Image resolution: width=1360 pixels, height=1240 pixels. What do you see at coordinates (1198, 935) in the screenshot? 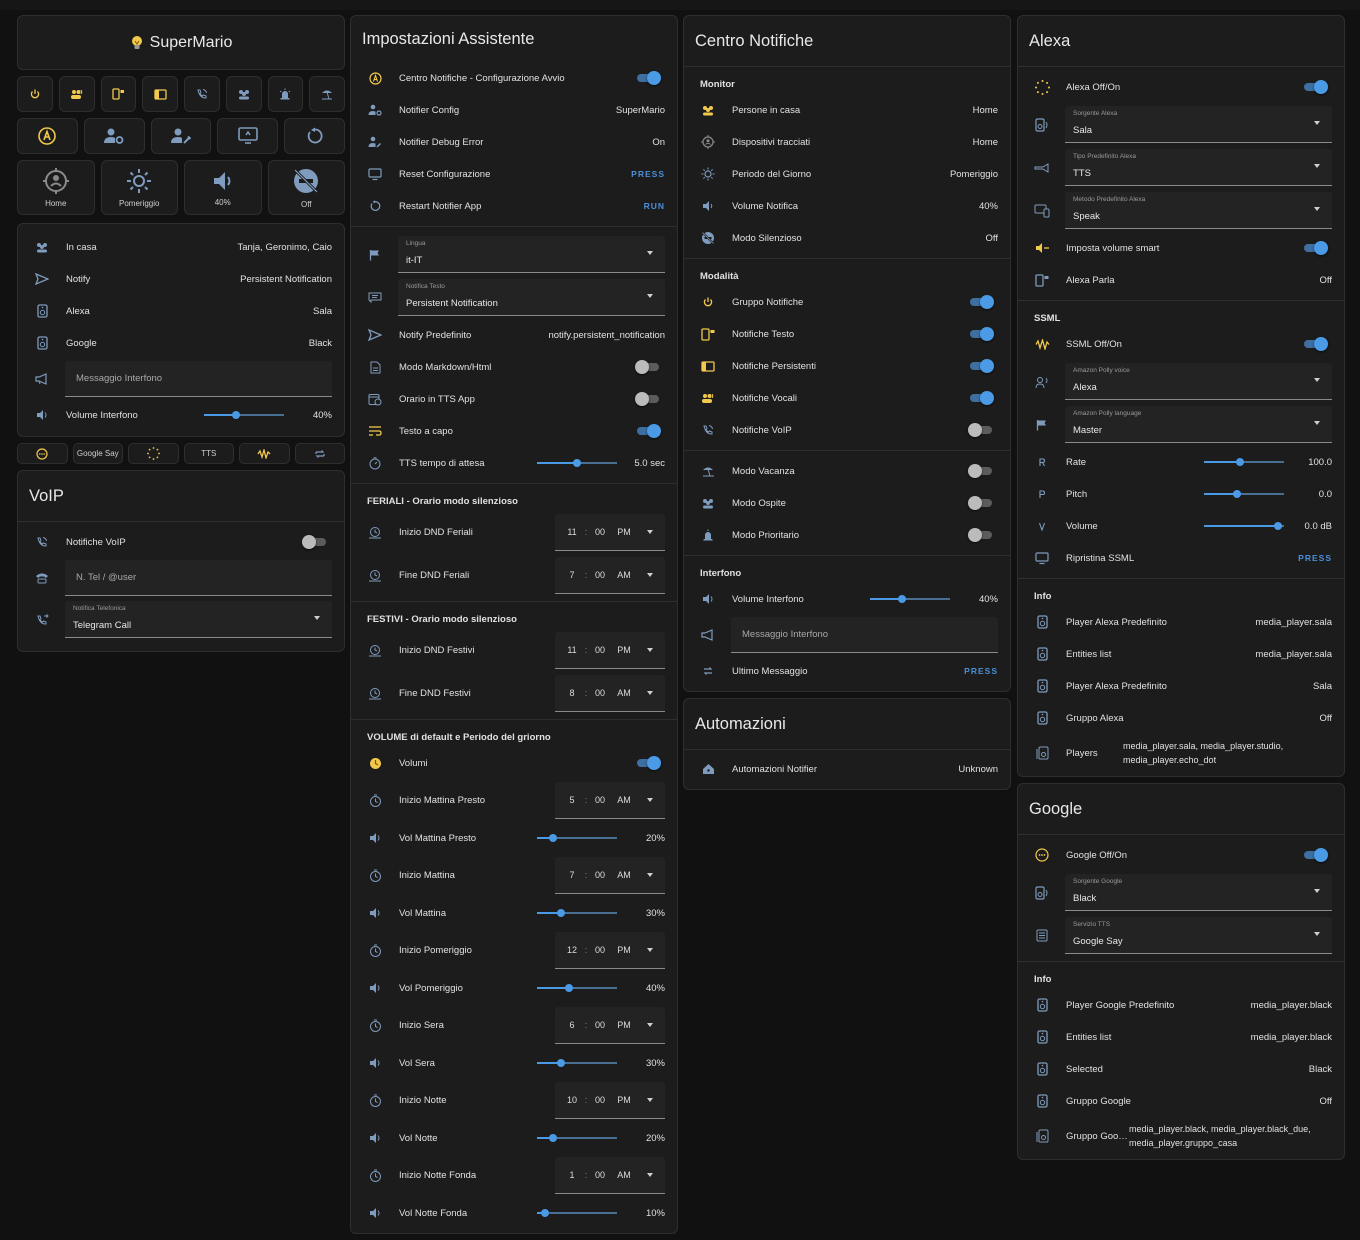
I see `google-tts-select: Servizio TTS Google Say` at bounding box center [1198, 935].